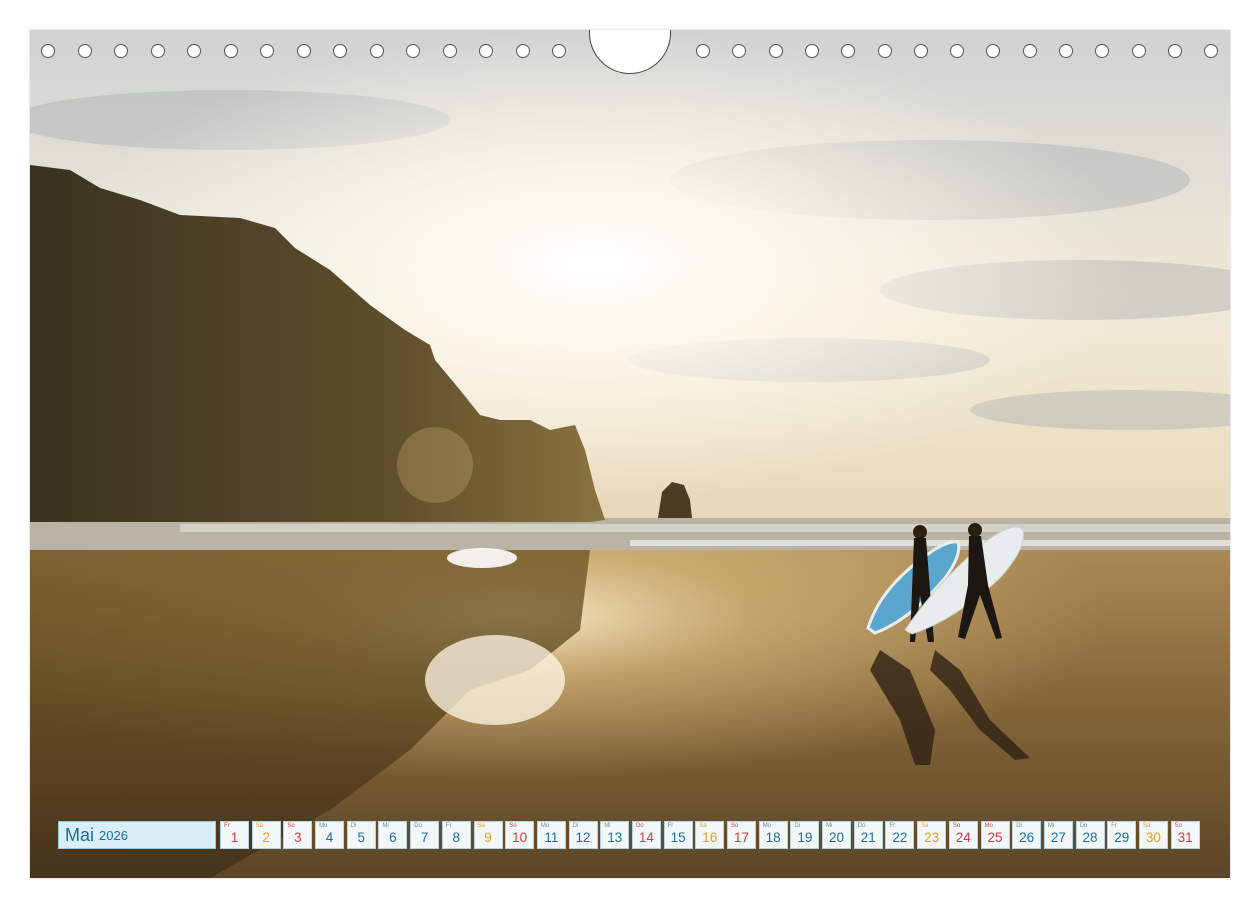 Image resolution: width=1260 pixels, height=908 pixels. Describe the element at coordinates (963, 837) in the screenshot. I see `day-number: 24` at that location.